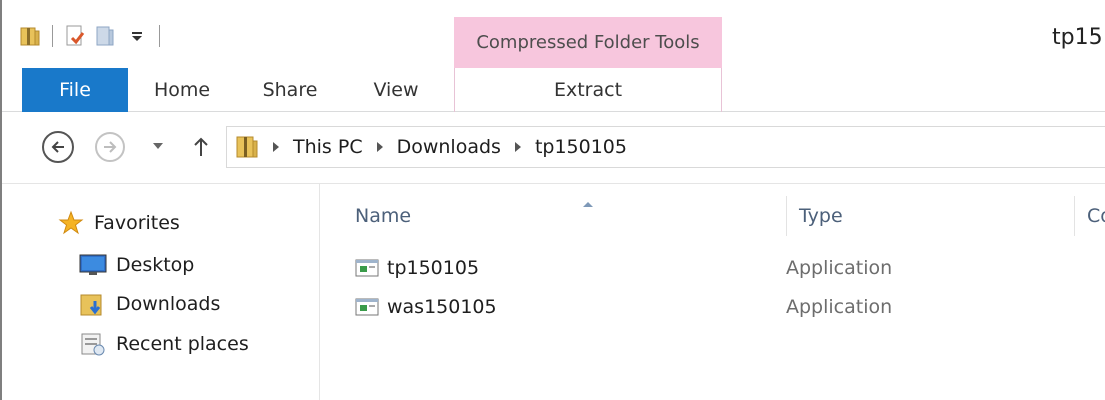 The image size is (1105, 400). I want to click on customize-dropdown-icon, so click(137, 36).